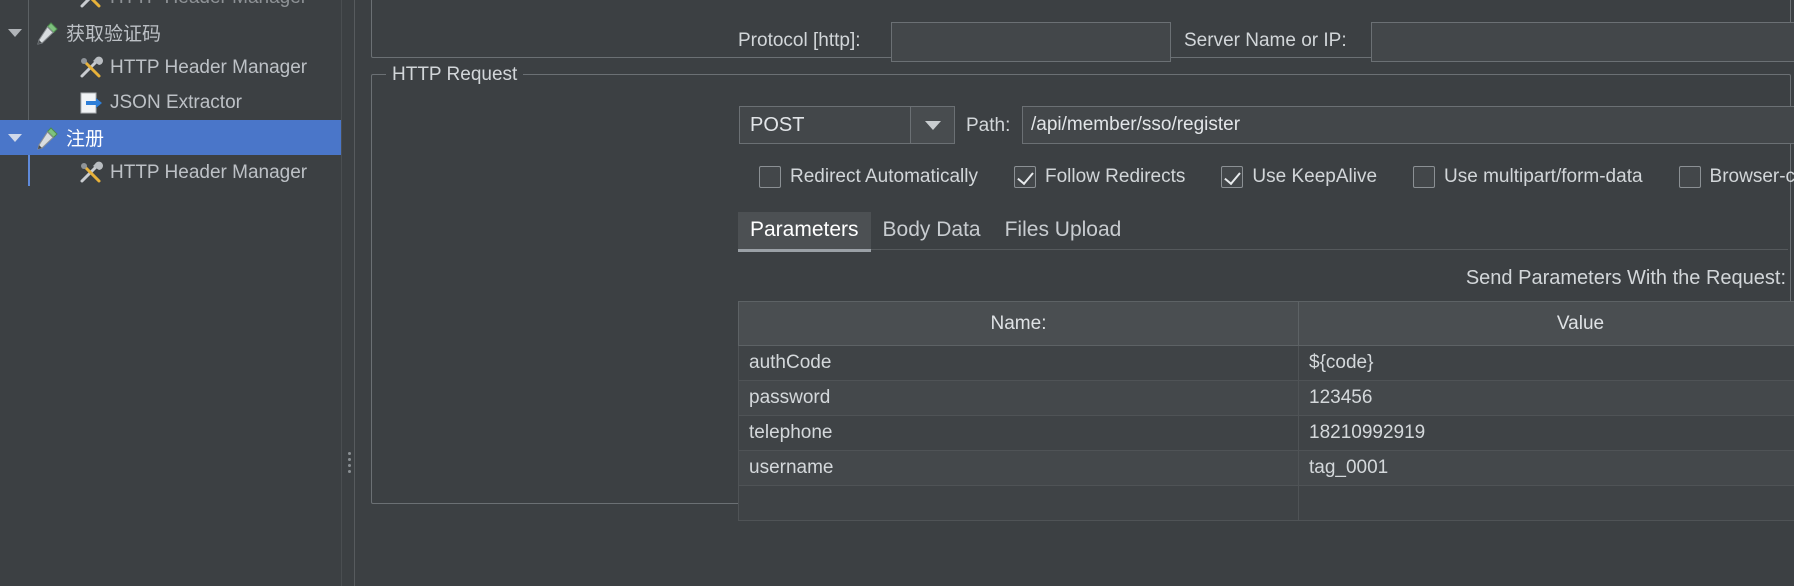 The image size is (1794, 586). Describe the element at coordinates (1115, 176) in the screenshot. I see `checkbox-label: Follow Redirects` at that location.